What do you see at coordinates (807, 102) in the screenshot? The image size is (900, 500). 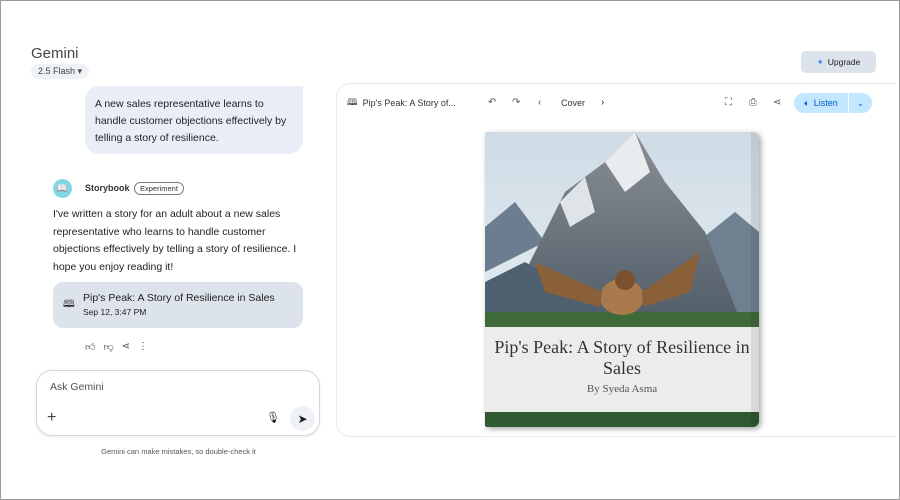 I see `speaker-icon: 🔈︎` at bounding box center [807, 102].